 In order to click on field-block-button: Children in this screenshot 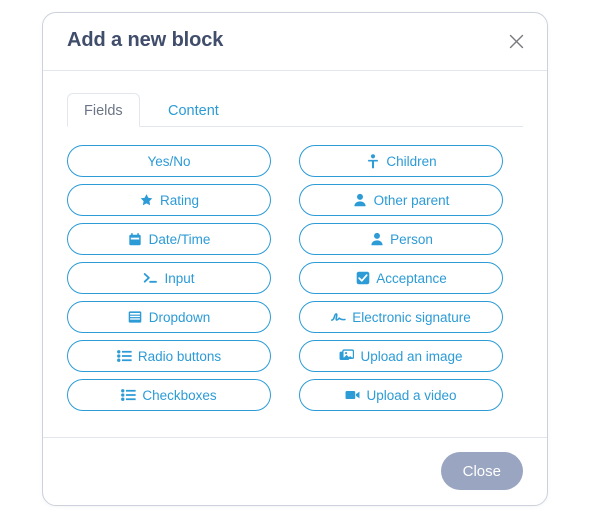, I will do `click(401, 161)`.